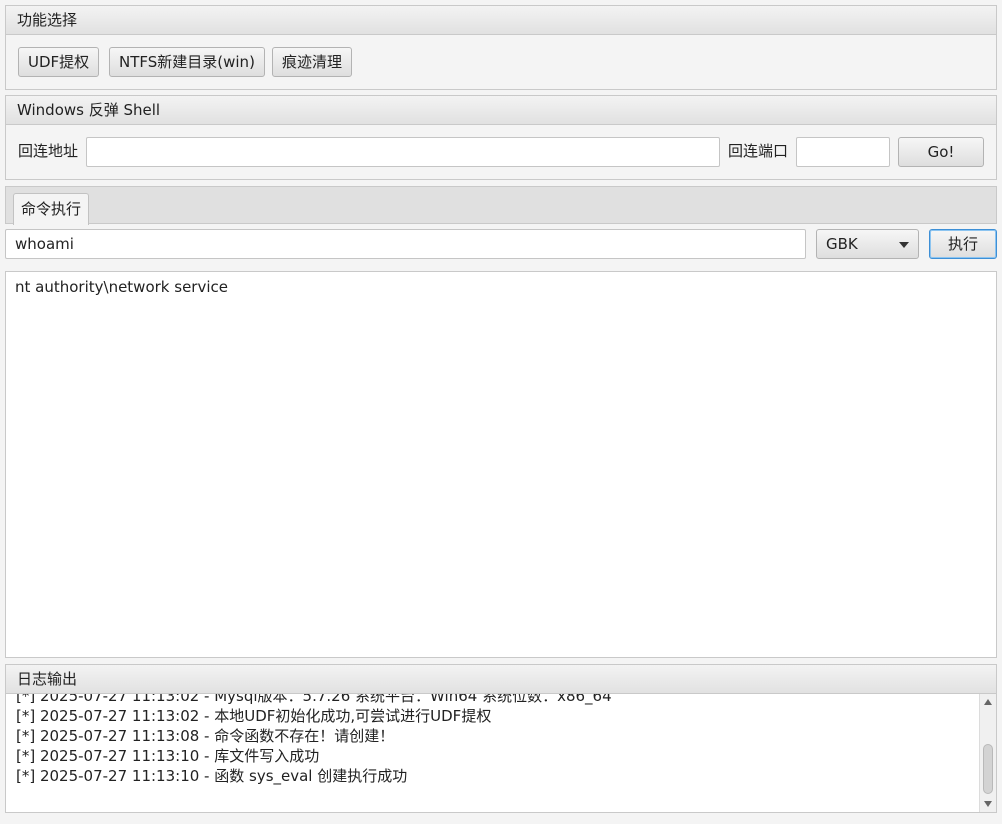 The image size is (1002, 824). What do you see at coordinates (51, 209) in the screenshot?
I see `tab-command-execute: 命令执行` at bounding box center [51, 209].